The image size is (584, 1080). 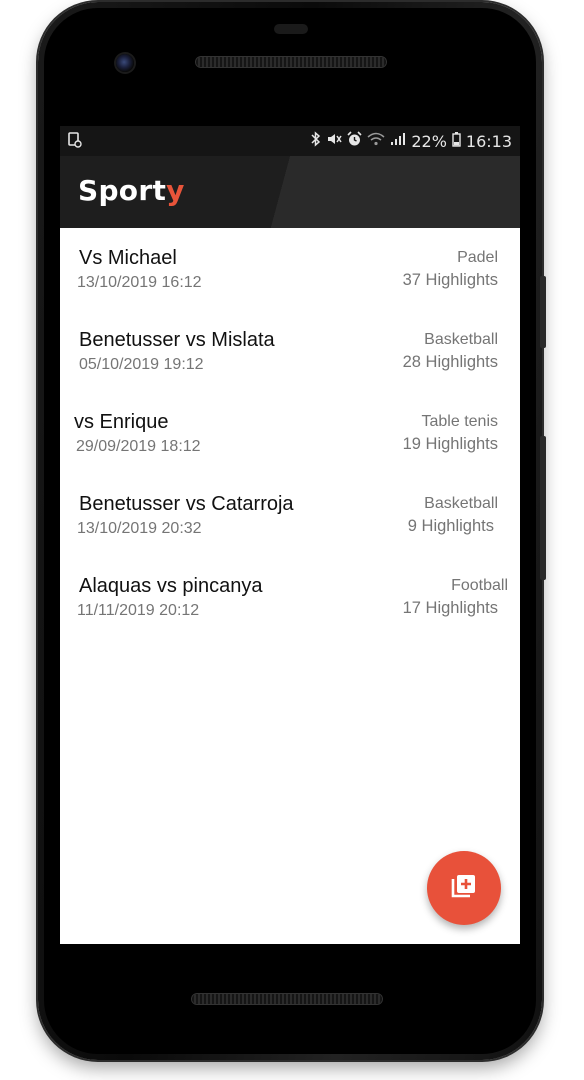 I want to click on match-highlights: 37 Highlights, so click(x=450, y=280).